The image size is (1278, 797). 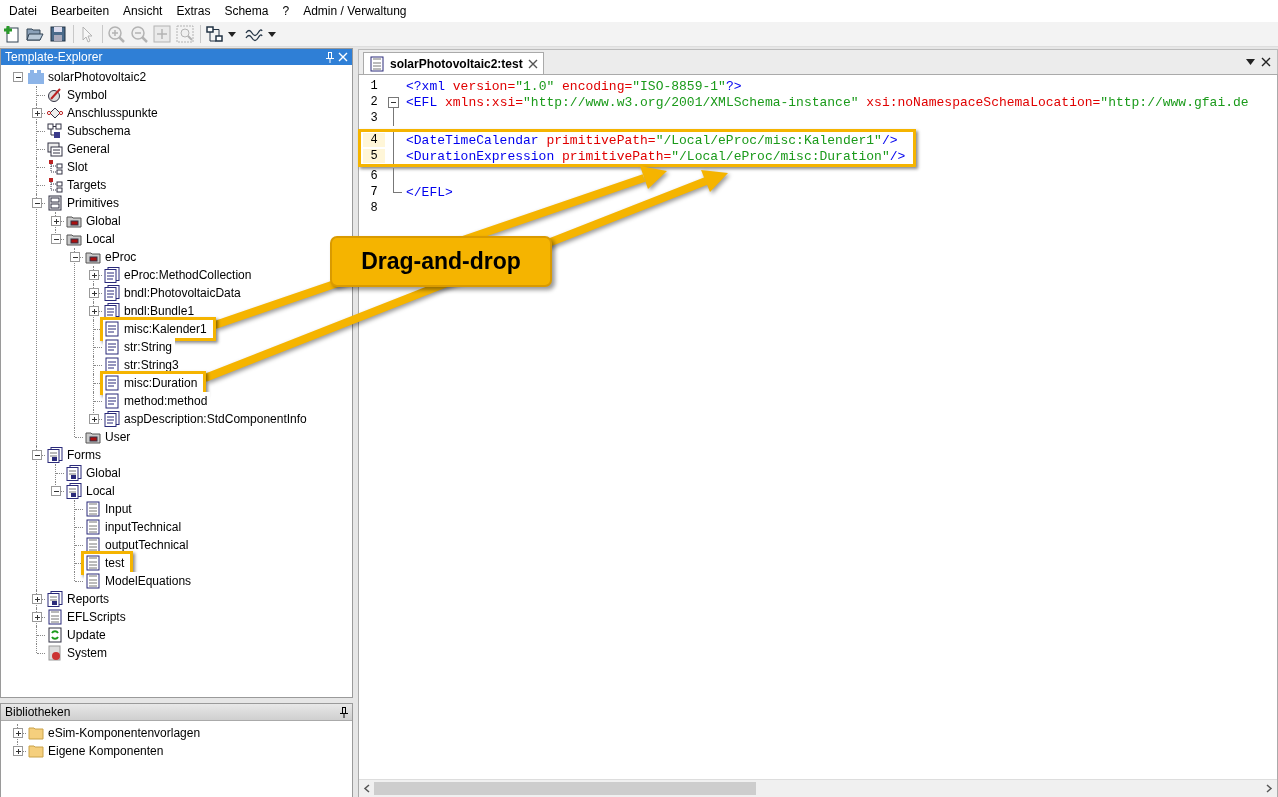 I want to click on tree-item: misc:Duration, so click(x=153, y=383).